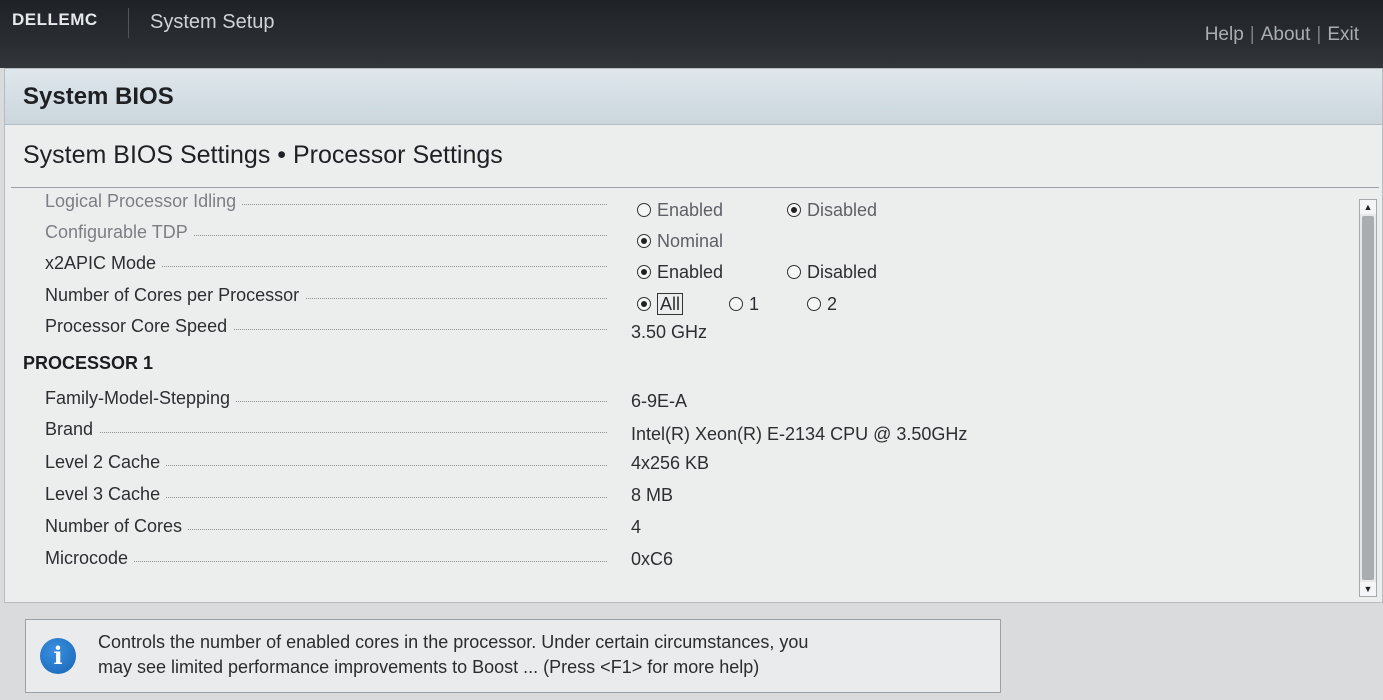  Describe the element at coordinates (659, 401) in the screenshot. I see `info-value: 6-9E-A` at that location.